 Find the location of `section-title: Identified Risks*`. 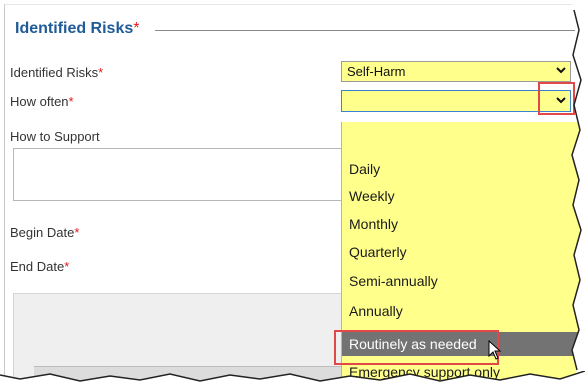

section-title: Identified Risks* is located at coordinates (77, 29).